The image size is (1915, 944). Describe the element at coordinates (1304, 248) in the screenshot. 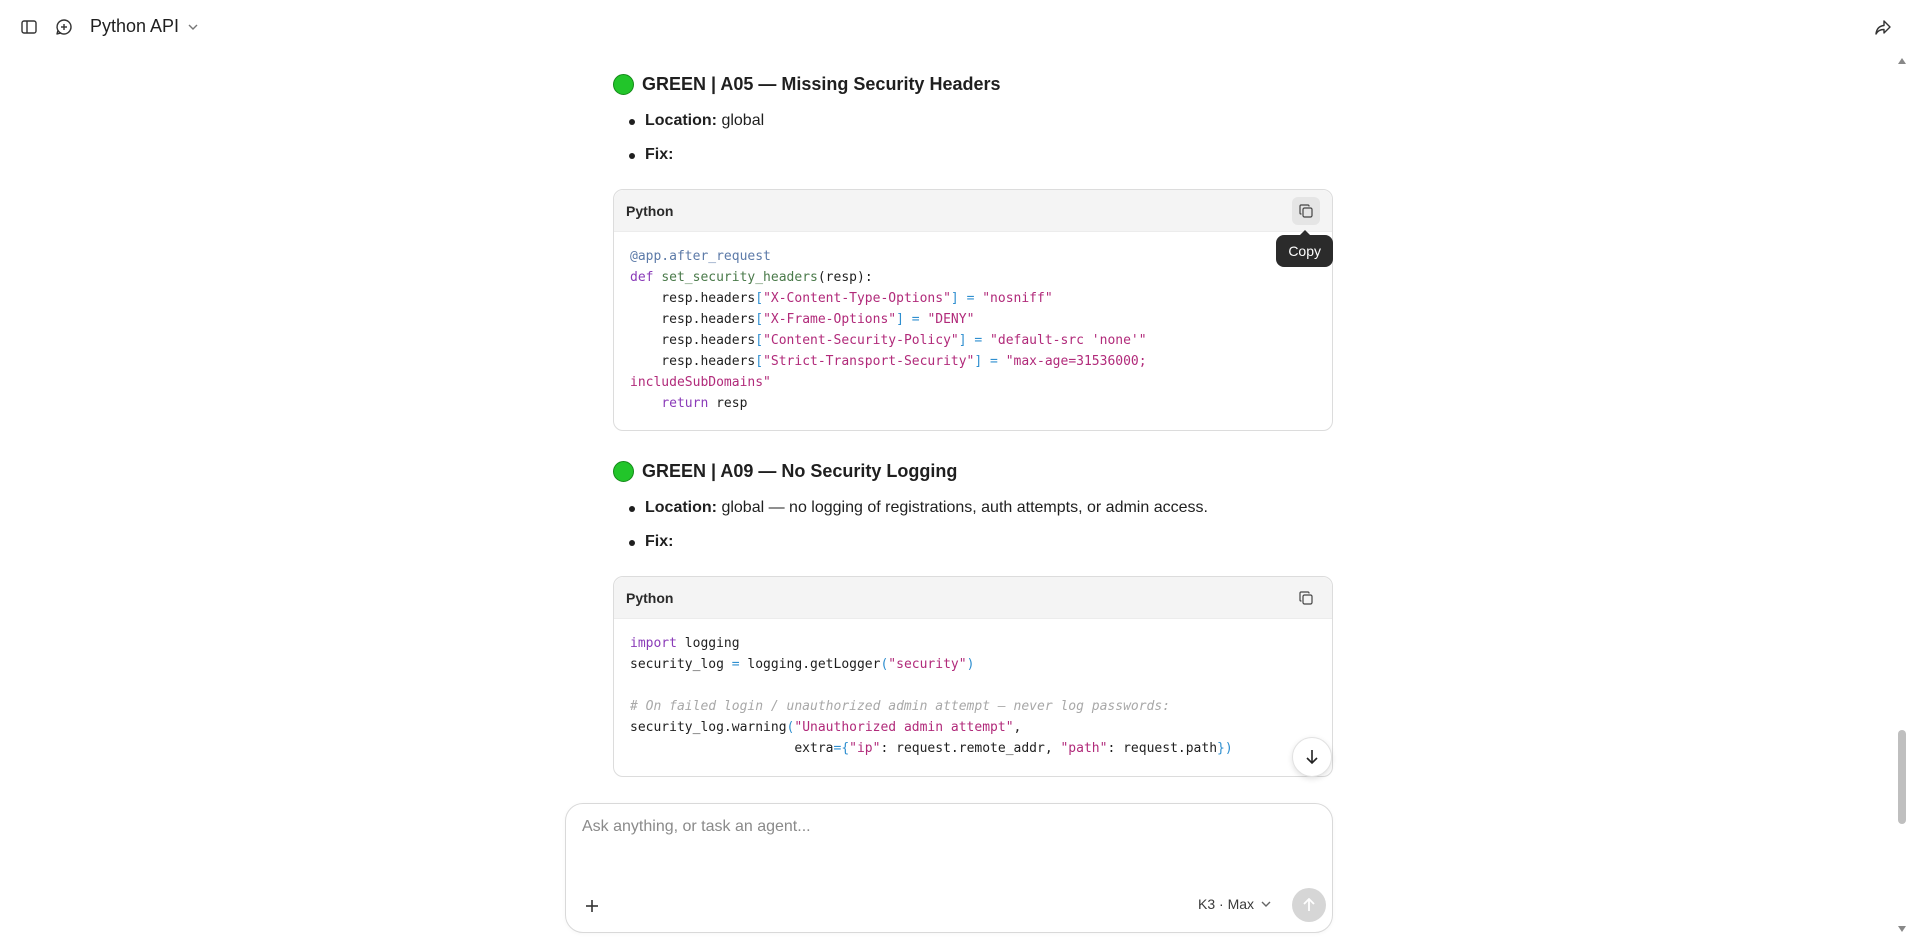

I see `copy-tooltip: Copy` at that location.